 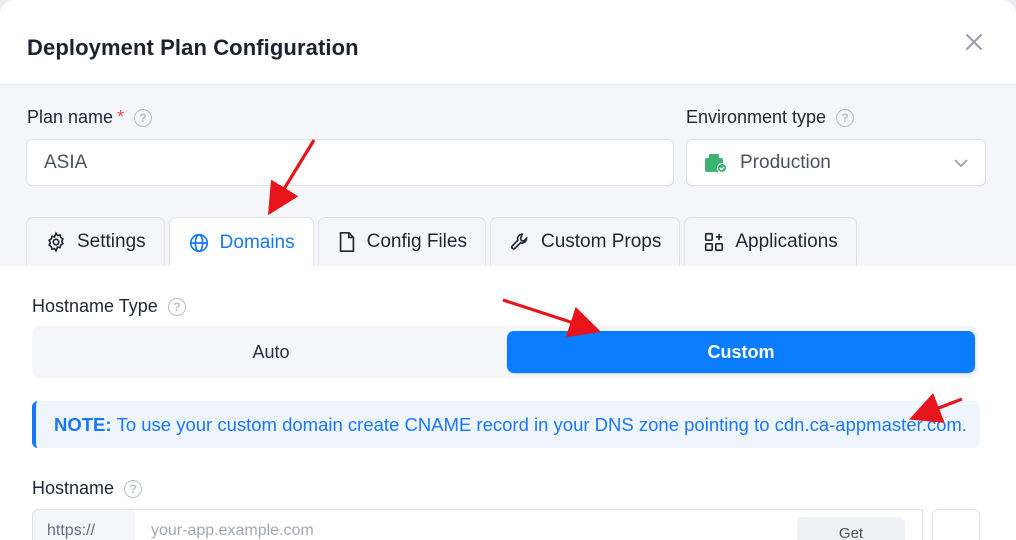 I want to click on note-prefix: NOTE:, so click(x=83, y=424).